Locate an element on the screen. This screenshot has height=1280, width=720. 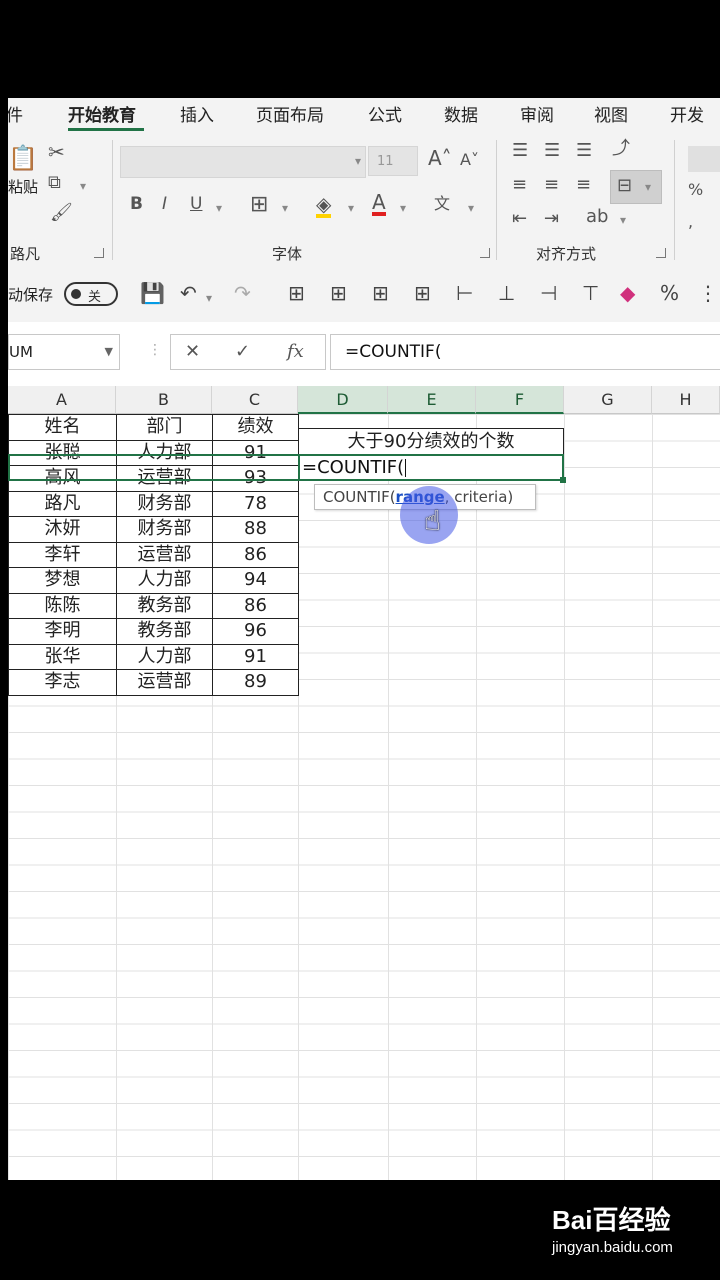
underline-icon: U is located at coordinates (196, 204).